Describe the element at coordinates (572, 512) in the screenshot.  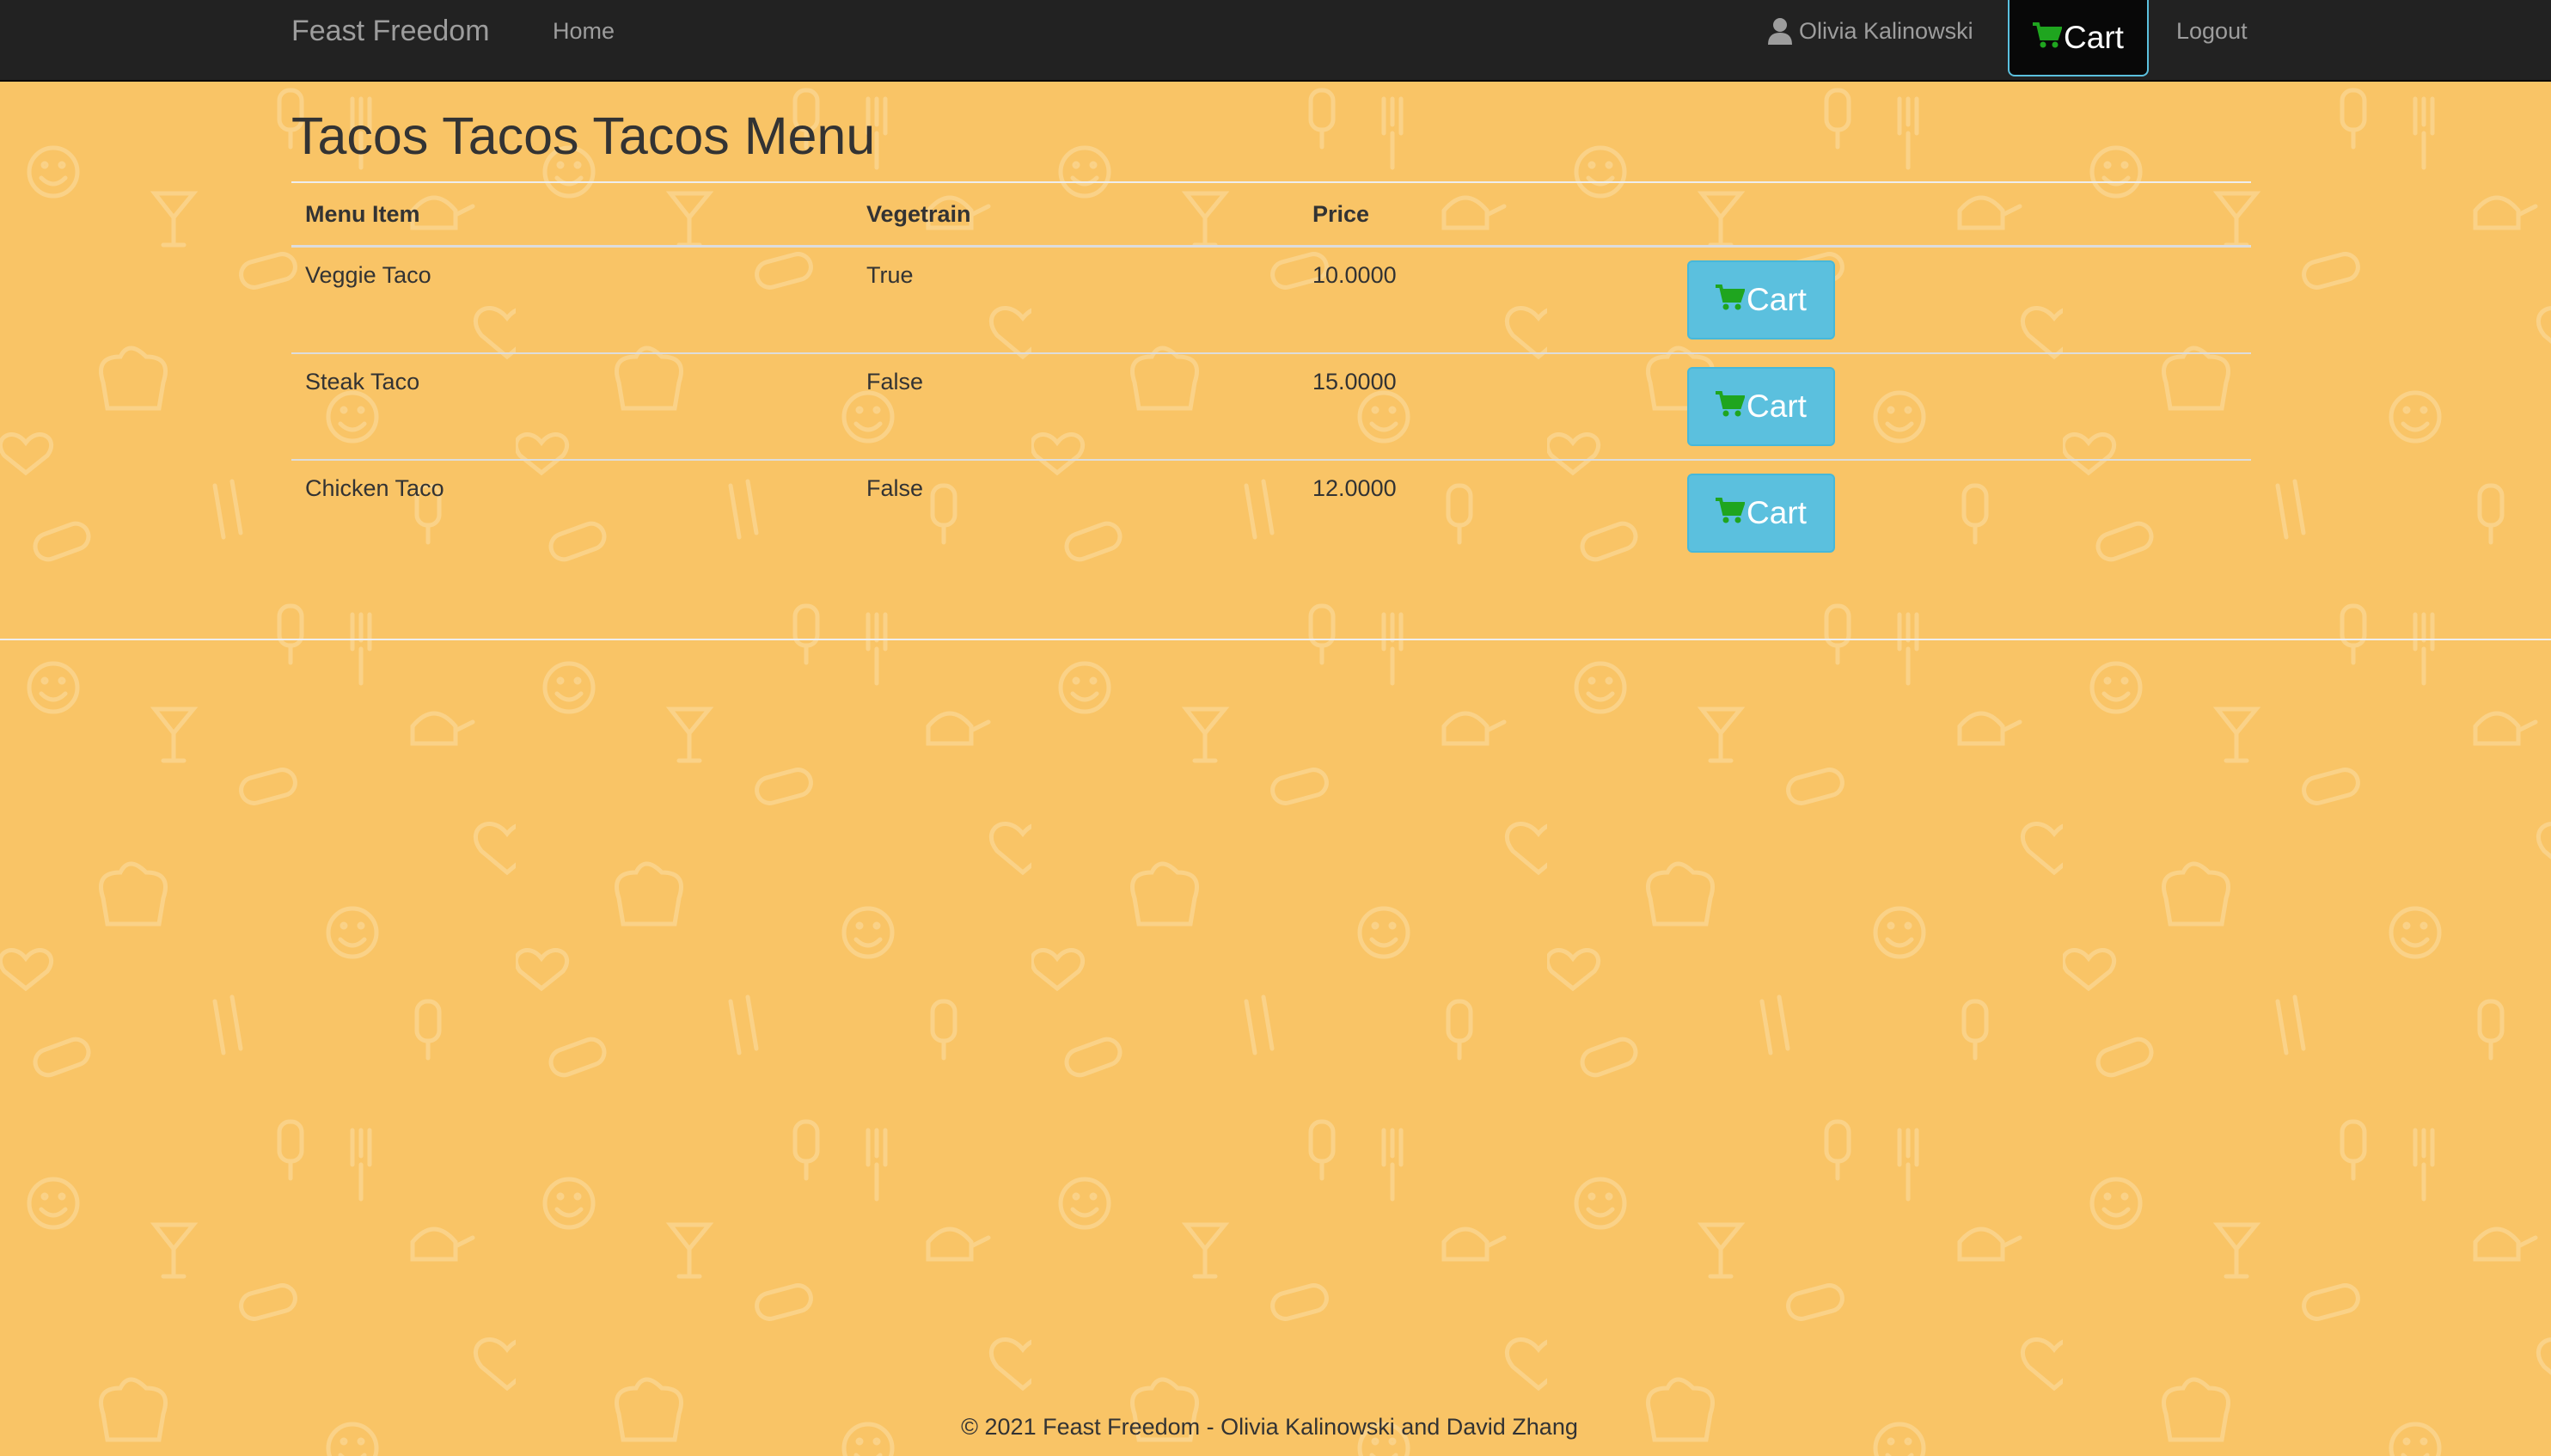
I see `menu-item-name: Chicken Taco` at that location.